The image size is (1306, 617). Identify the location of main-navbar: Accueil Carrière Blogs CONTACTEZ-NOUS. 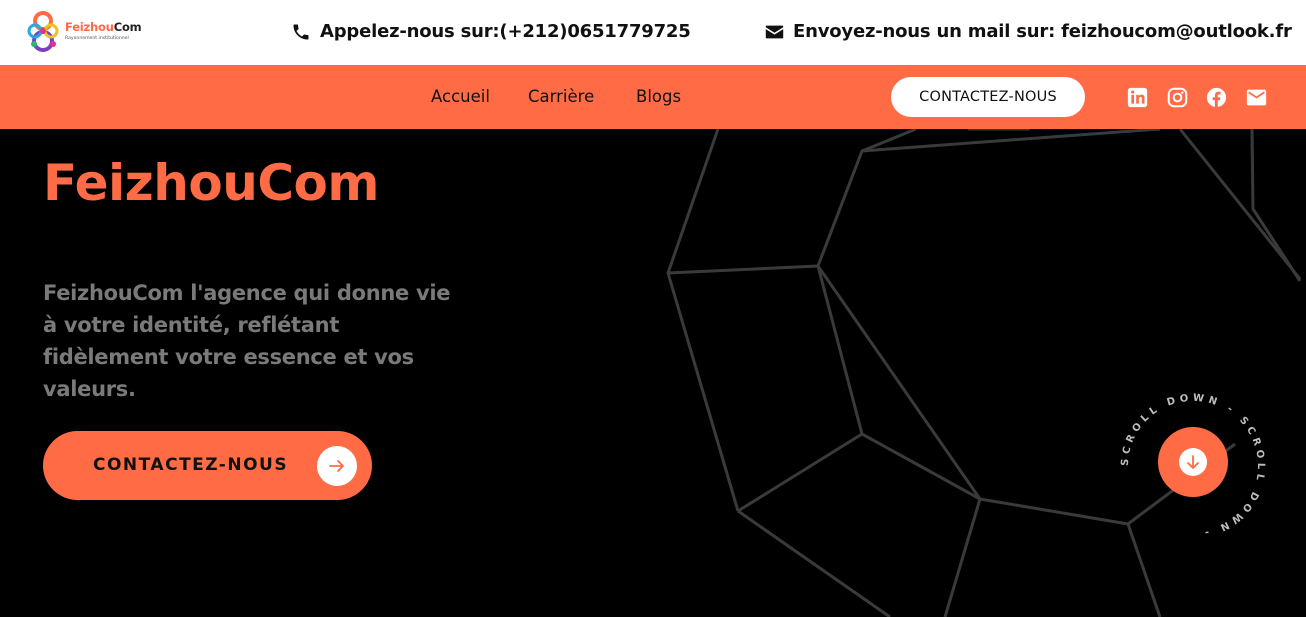
(653, 97).